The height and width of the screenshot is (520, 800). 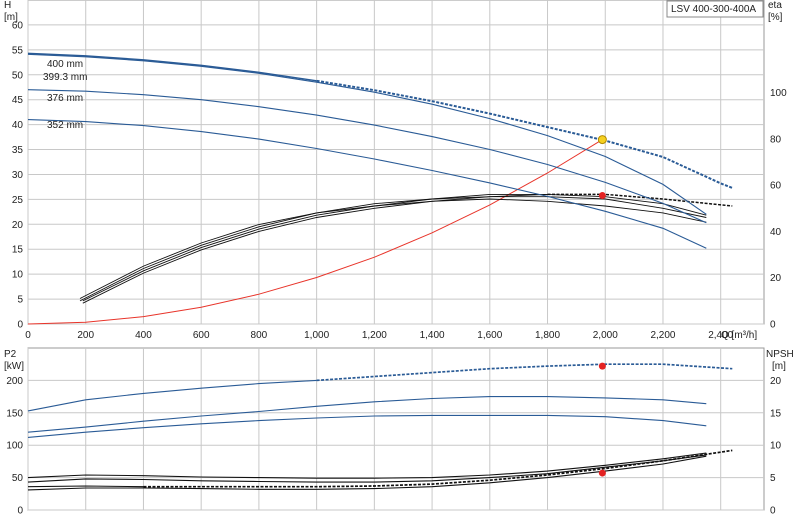 I want to click on y-right-tick-label-bottom: 5, so click(x=773, y=478).